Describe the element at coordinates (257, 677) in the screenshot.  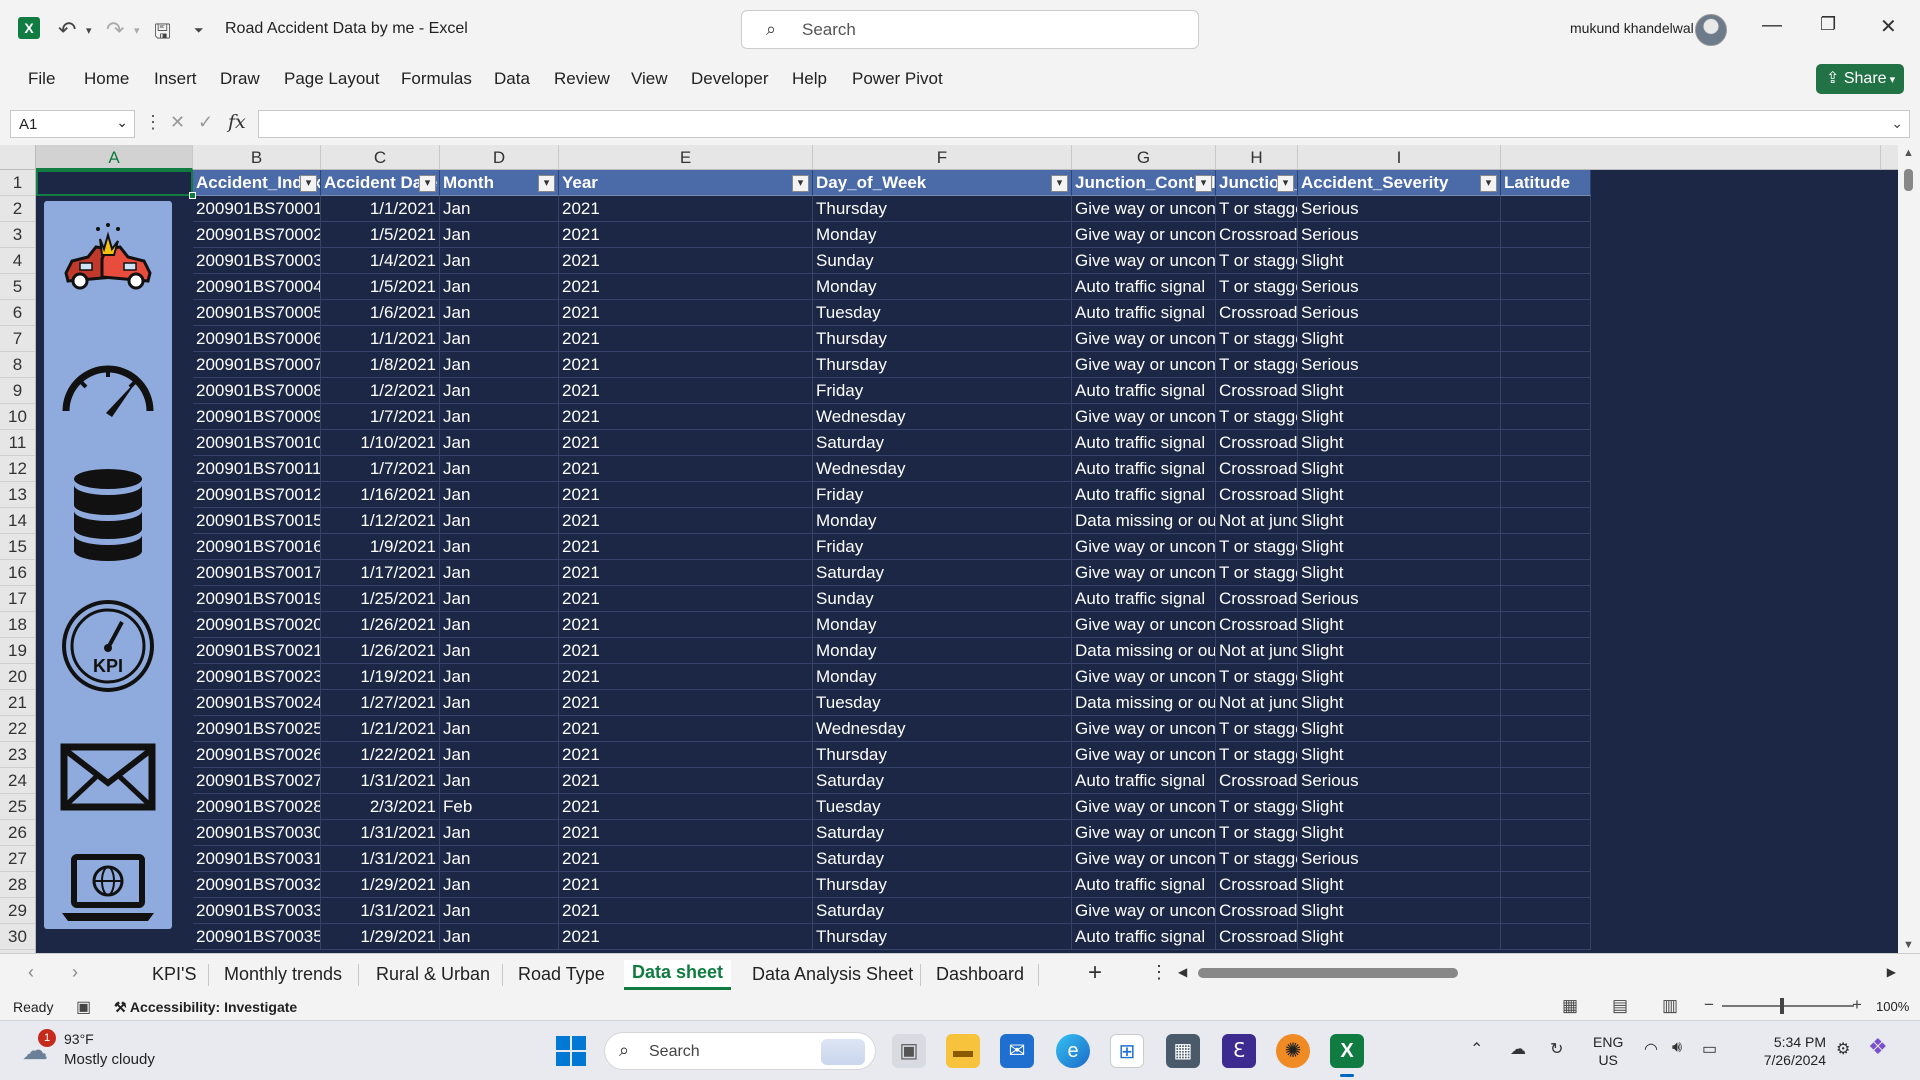
I see `table-cell: 200901BS70023` at that location.